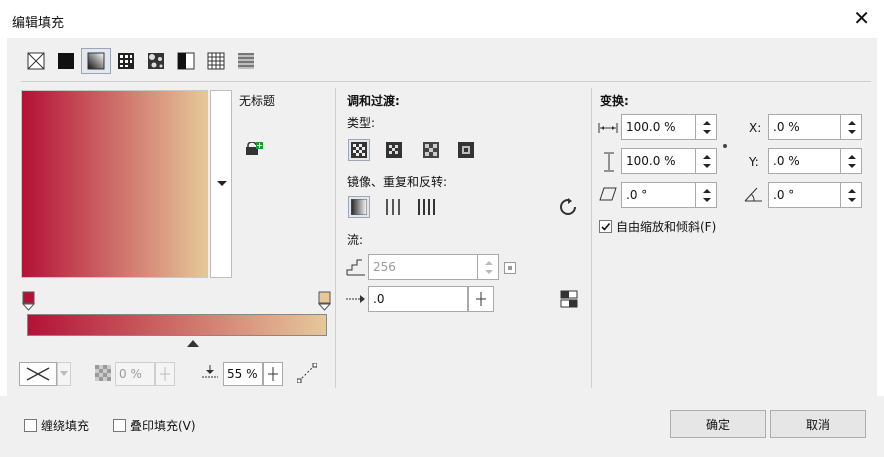 Image resolution: width=884 pixels, height=457 pixels. I want to click on opacity-slider-icon, so click(165, 374).